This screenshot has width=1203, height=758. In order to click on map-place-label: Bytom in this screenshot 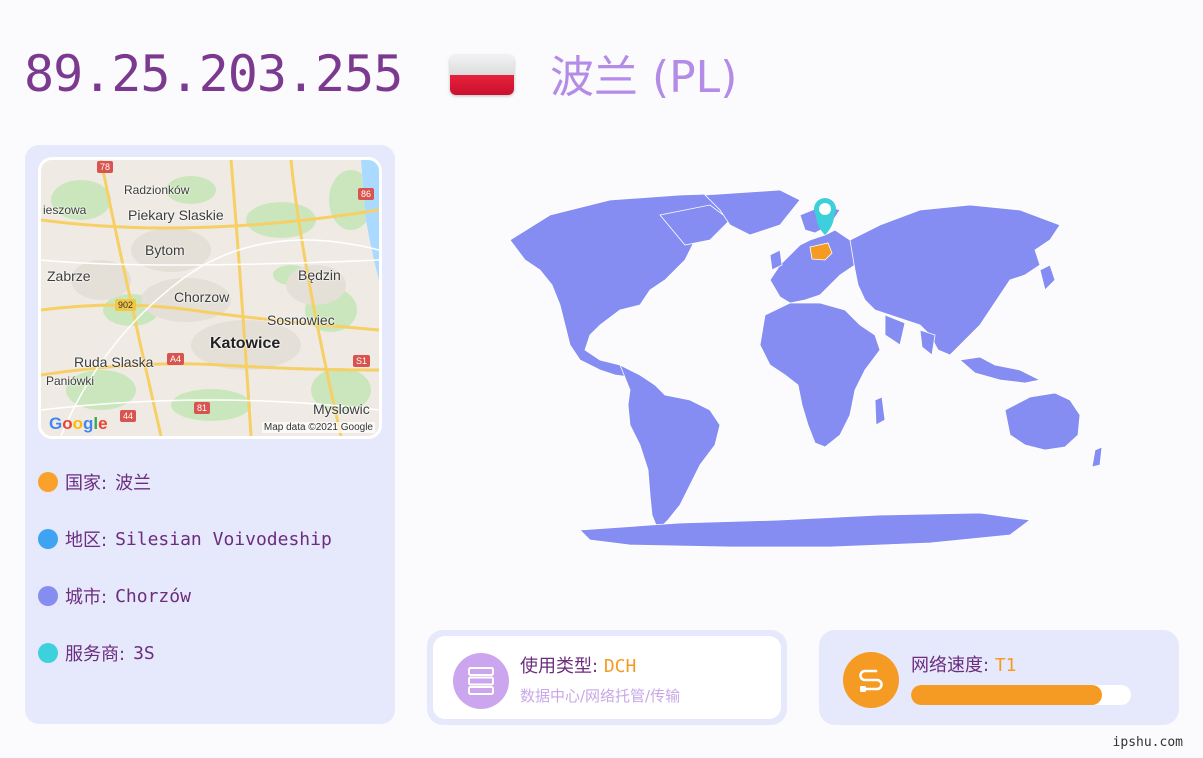, I will do `click(165, 250)`.